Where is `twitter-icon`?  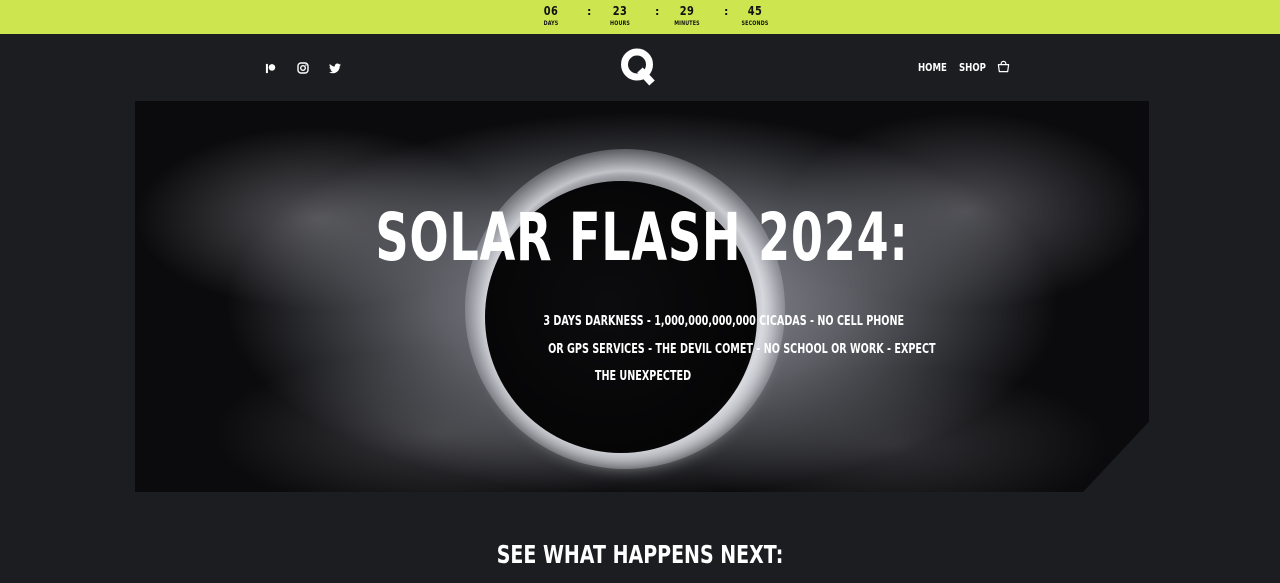
twitter-icon is located at coordinates (335, 68).